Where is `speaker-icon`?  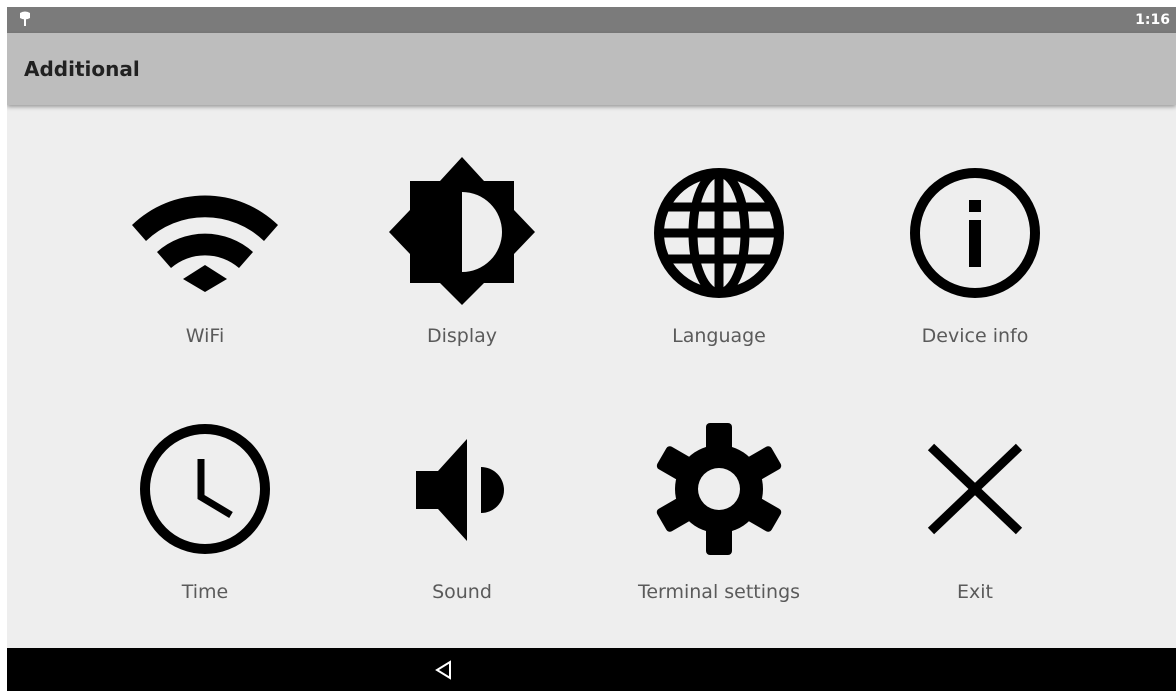 speaker-icon is located at coordinates (460, 490).